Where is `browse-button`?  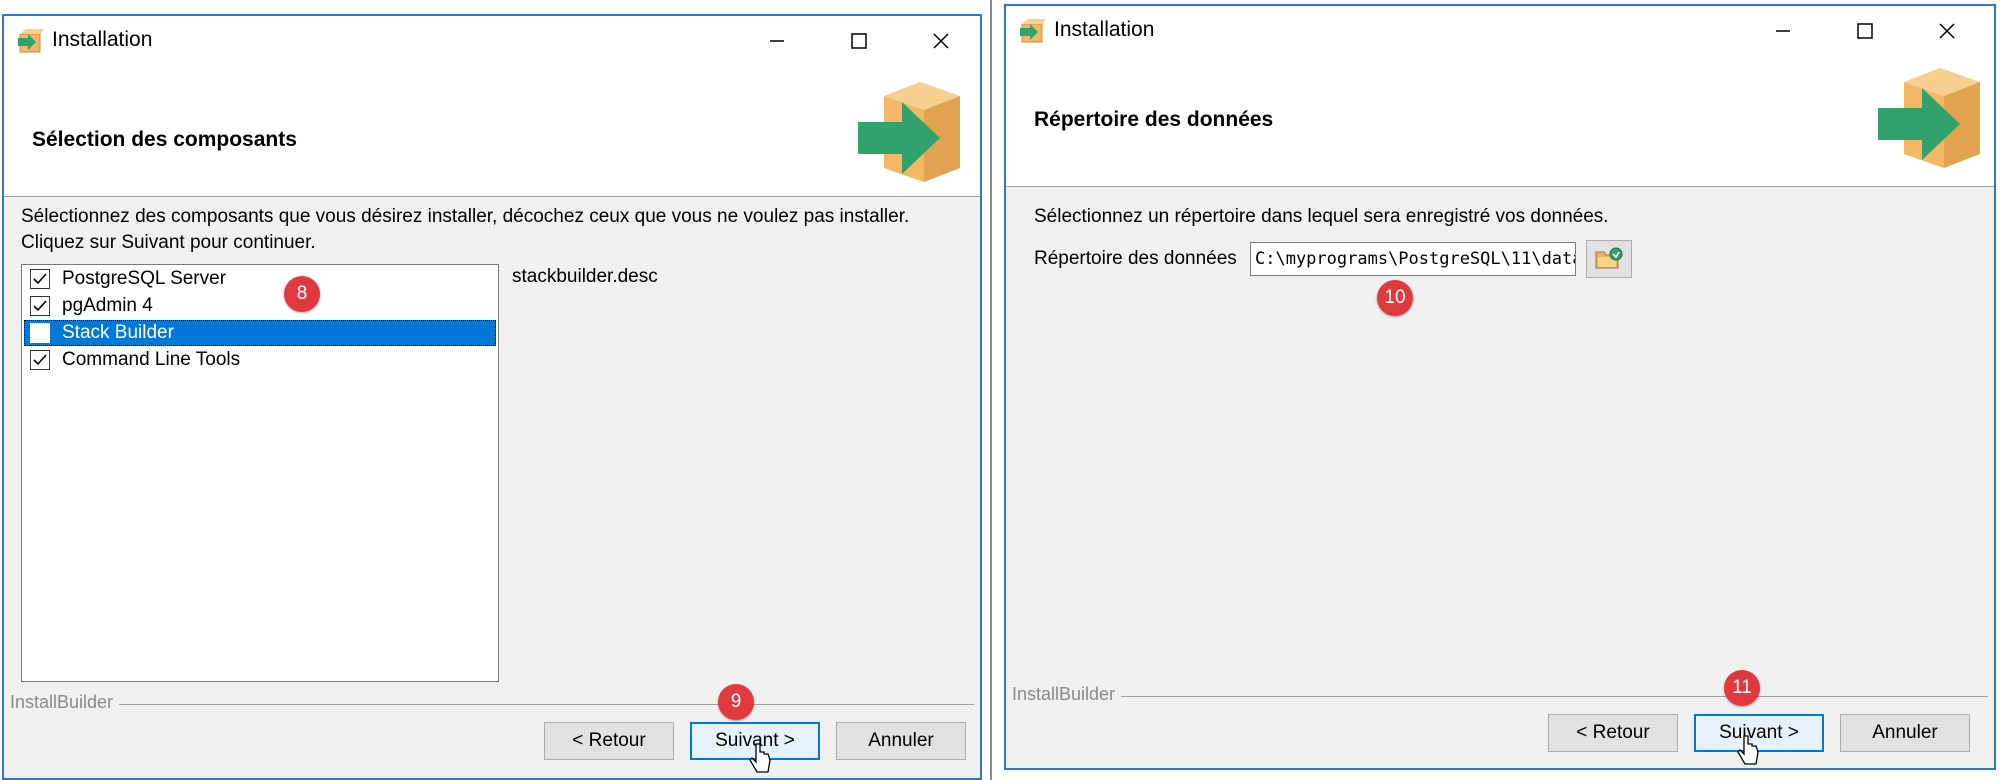 browse-button is located at coordinates (1609, 259).